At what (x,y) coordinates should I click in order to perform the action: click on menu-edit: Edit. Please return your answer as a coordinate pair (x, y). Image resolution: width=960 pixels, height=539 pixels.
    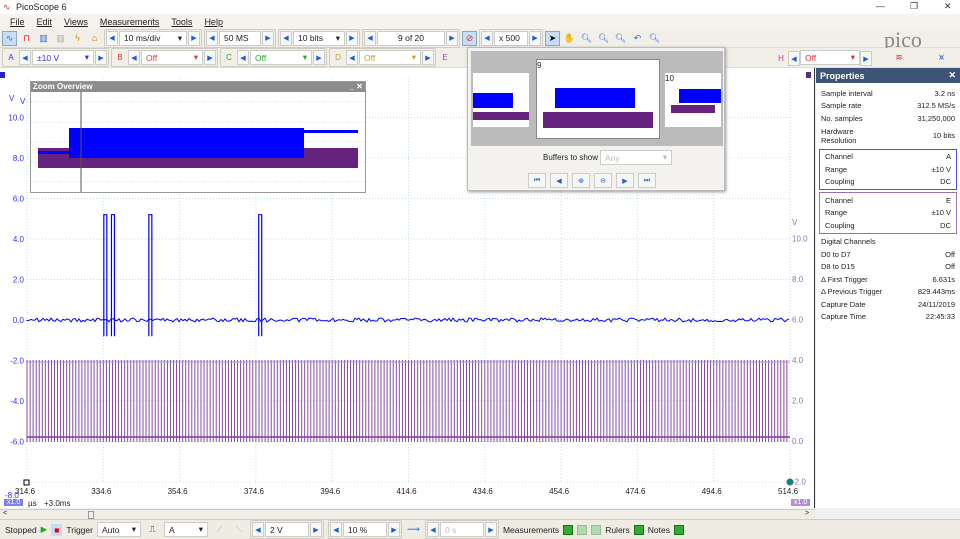
    Looking at the image, I should click on (45, 22).